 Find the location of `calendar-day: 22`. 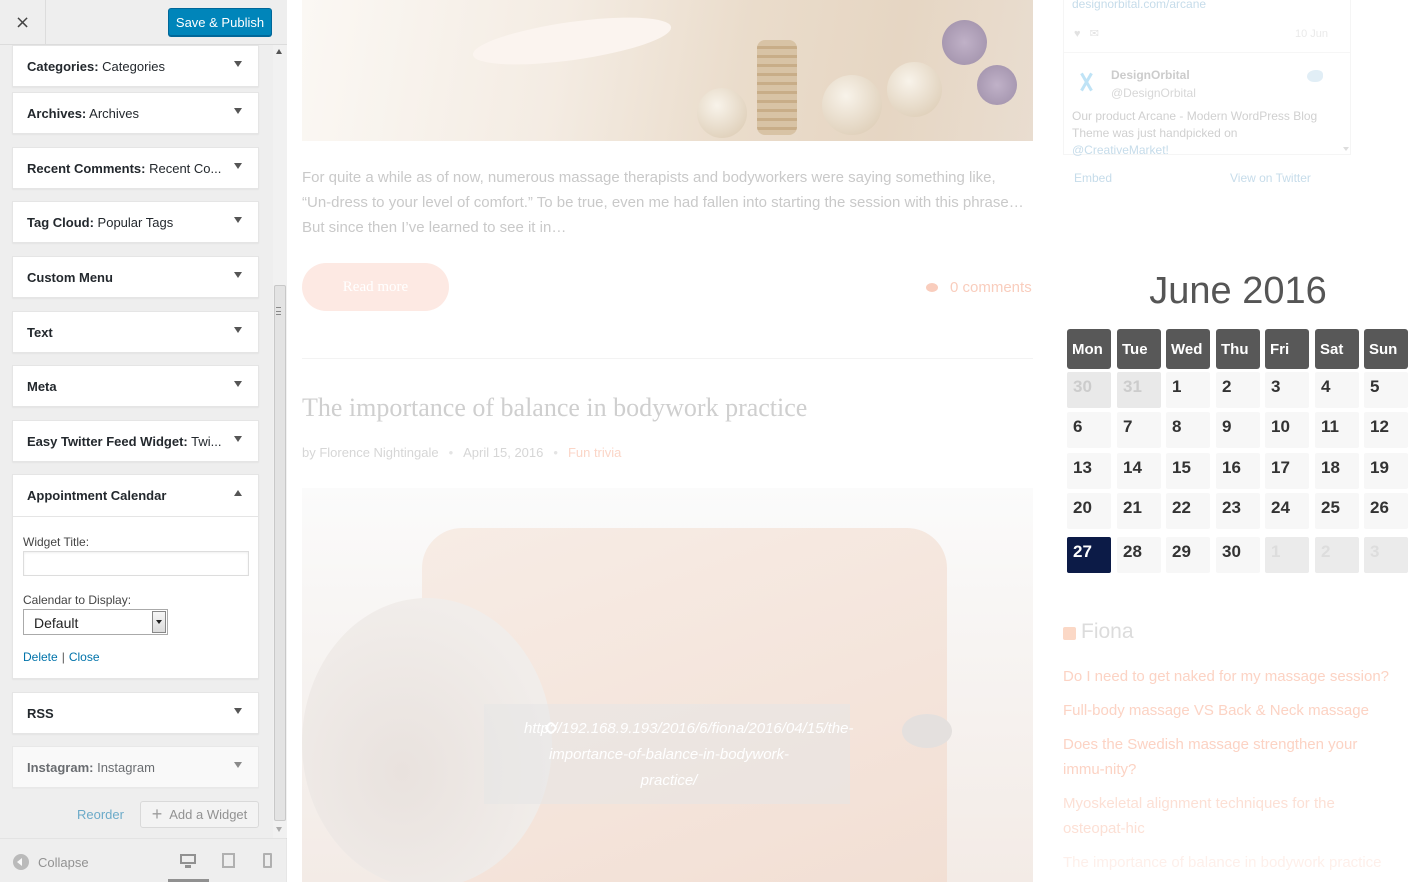

calendar-day: 22 is located at coordinates (1188, 511).